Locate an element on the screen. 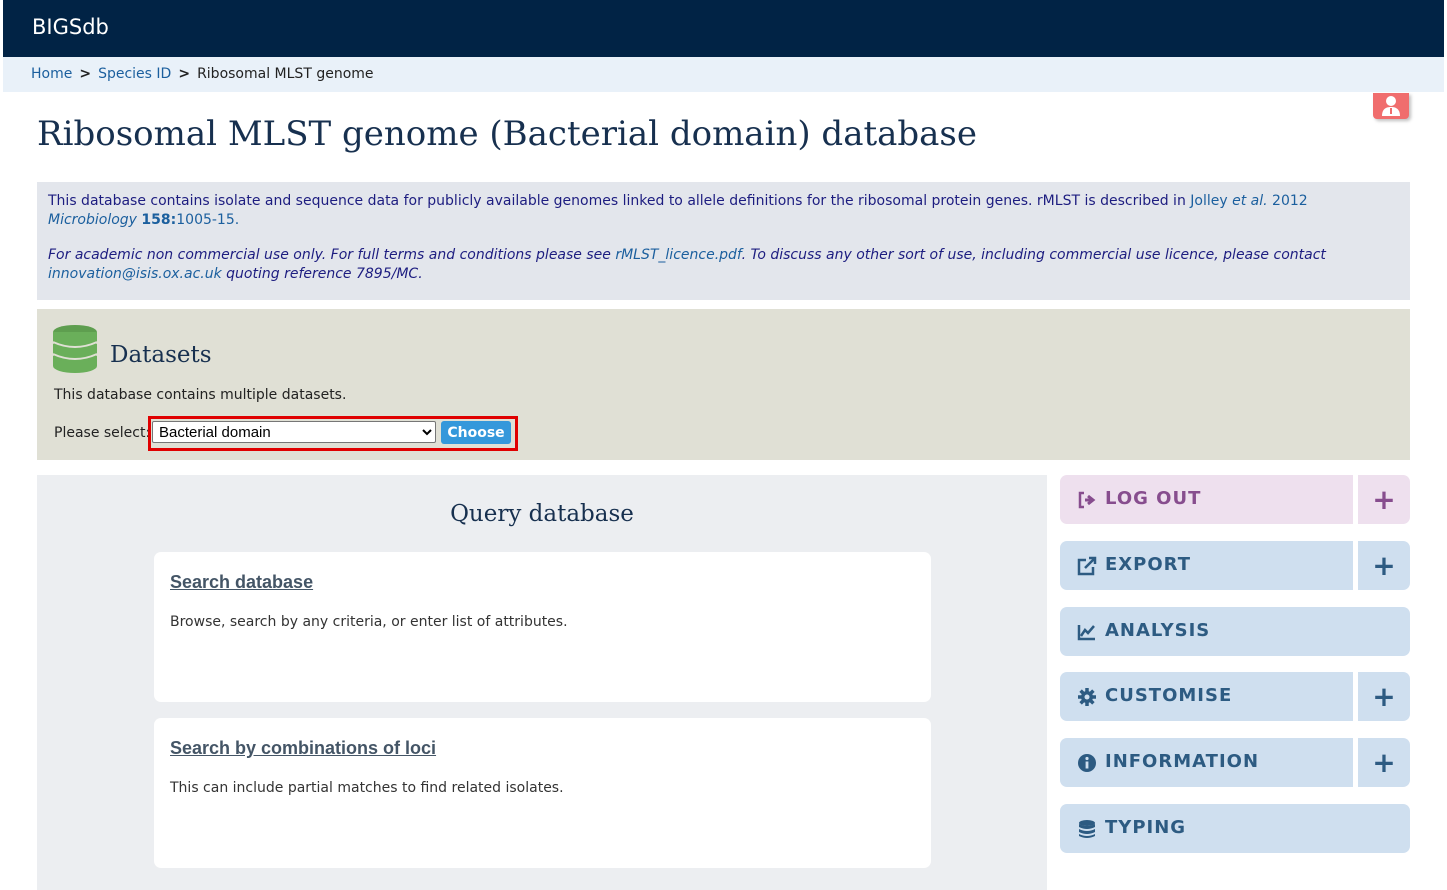 The height and width of the screenshot is (890, 1447). breadcrumb-current: Ribosomal MLST genome is located at coordinates (285, 74).